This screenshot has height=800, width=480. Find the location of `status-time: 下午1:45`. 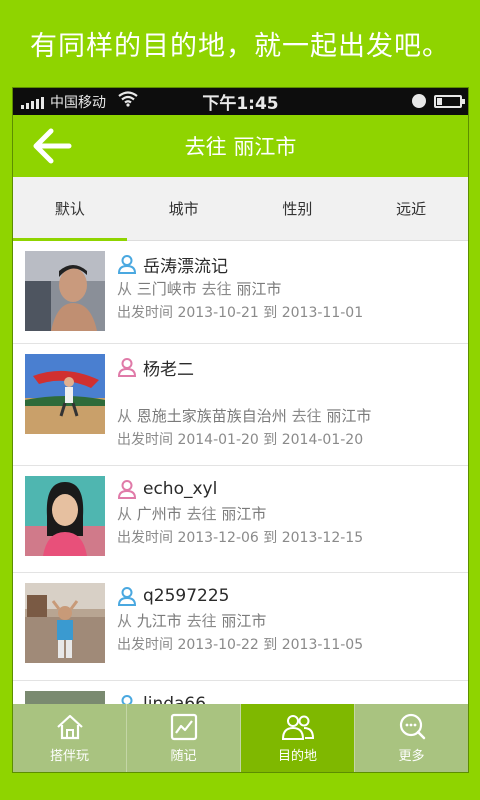

status-time: 下午1:45 is located at coordinates (240, 104).